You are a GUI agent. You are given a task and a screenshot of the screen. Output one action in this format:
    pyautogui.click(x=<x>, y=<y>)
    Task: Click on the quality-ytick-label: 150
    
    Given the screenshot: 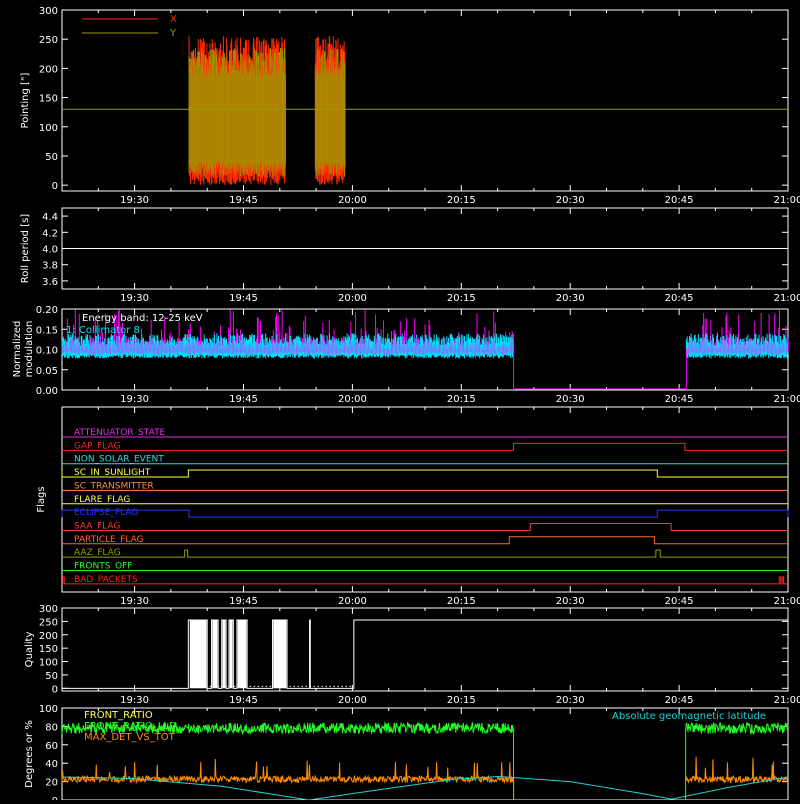 What is the action you would take?
    pyautogui.click(x=48, y=649)
    